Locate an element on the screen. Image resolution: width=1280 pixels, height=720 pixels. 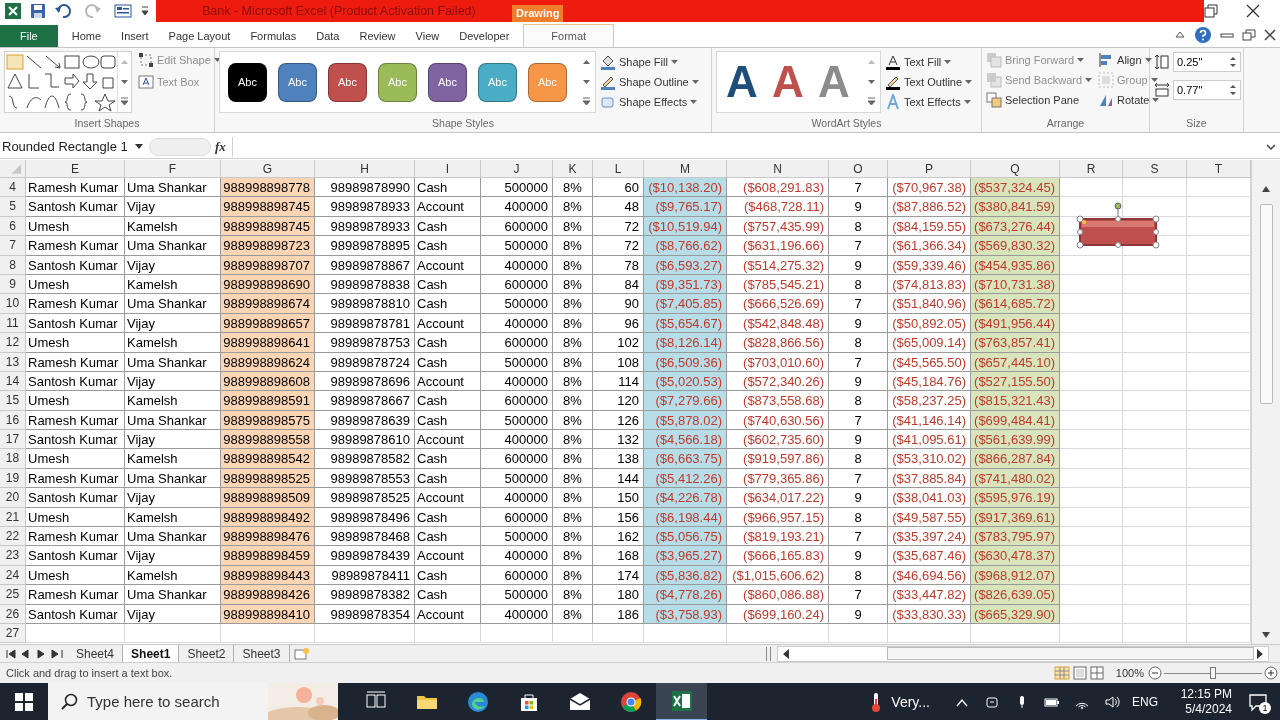
column-header: J is located at coordinates (517, 169).